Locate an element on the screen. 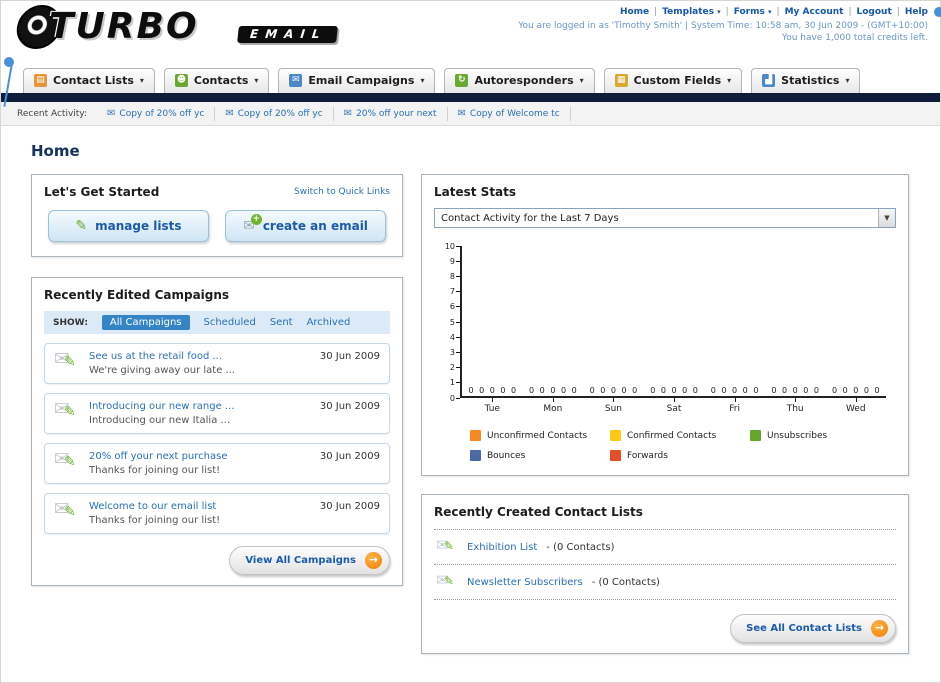 The height and width of the screenshot is (683, 941). top-link-forms: Forms ▾ is located at coordinates (753, 12).